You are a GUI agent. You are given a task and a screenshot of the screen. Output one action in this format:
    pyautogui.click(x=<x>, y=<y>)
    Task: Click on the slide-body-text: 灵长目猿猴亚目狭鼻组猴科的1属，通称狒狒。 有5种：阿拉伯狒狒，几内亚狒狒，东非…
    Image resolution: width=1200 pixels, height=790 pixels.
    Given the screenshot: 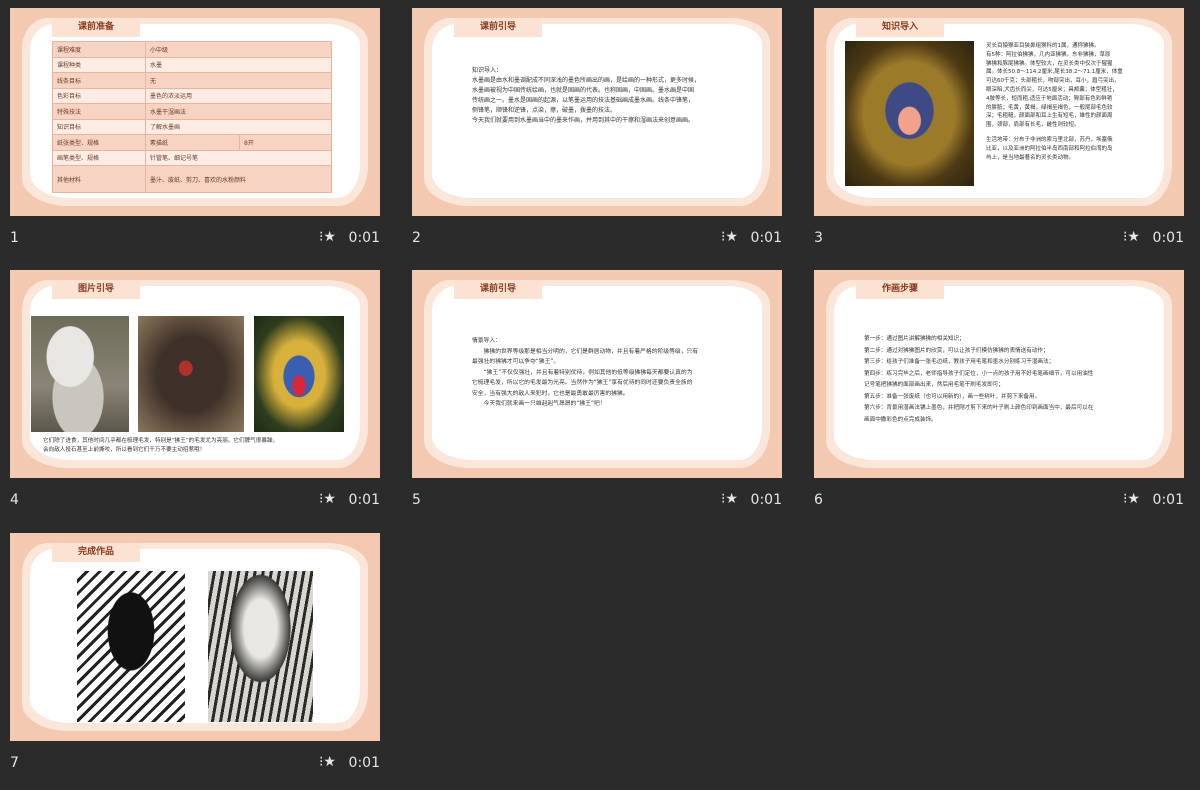 What is the action you would take?
    pyautogui.click(x=1054, y=102)
    